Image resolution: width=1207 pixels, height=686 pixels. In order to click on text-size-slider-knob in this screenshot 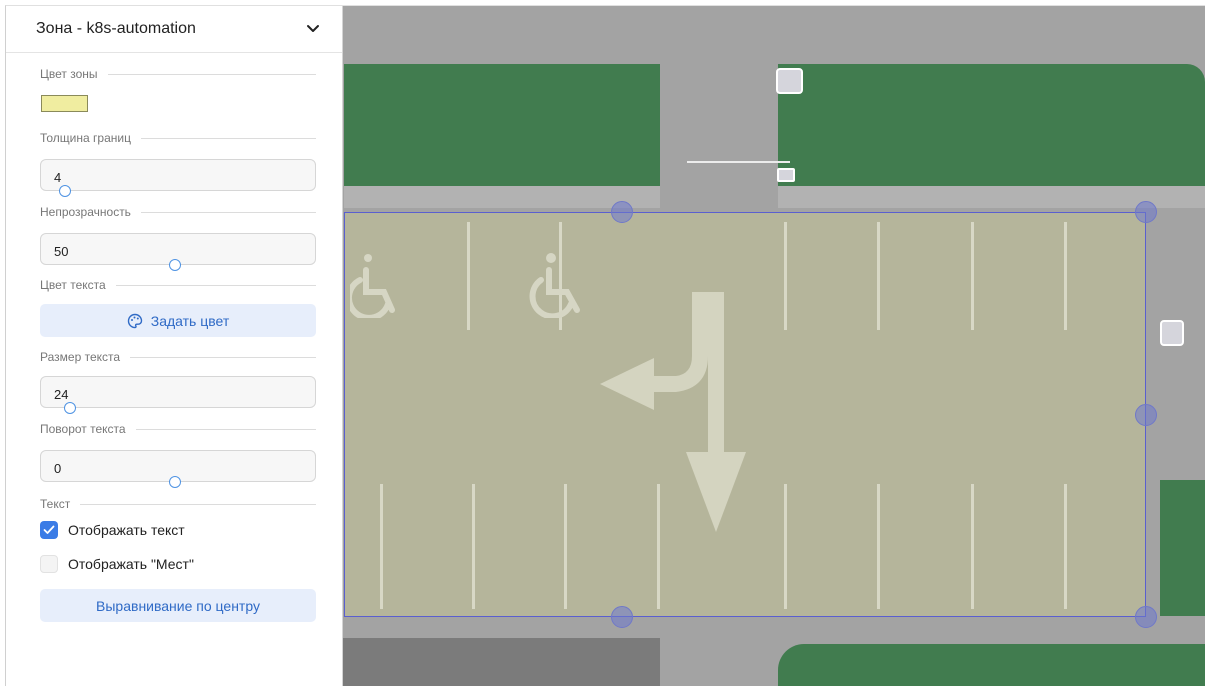, I will do `click(70, 408)`.